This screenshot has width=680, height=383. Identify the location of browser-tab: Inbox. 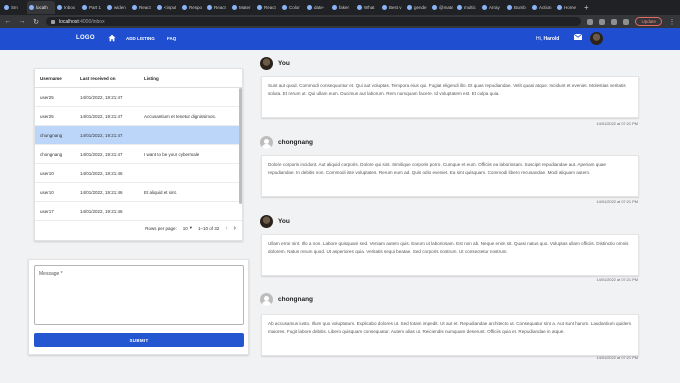
(67, 7).